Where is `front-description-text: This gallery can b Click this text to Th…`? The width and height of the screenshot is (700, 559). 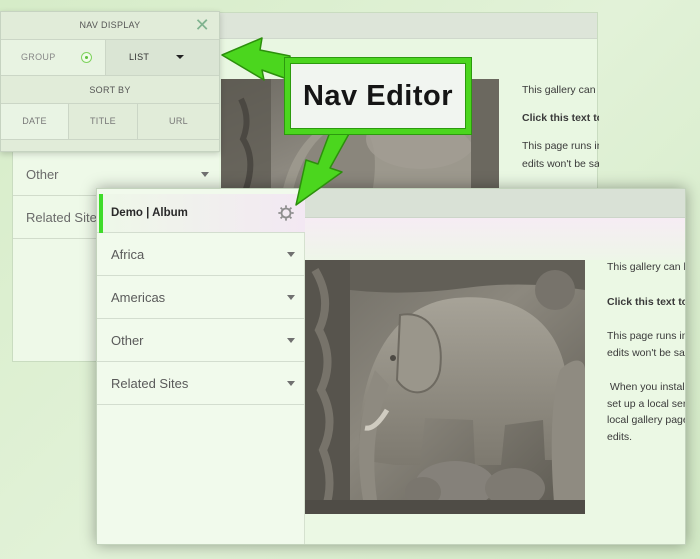 front-description-text: This gallery can b Click this text to Th… is located at coordinates (646, 352).